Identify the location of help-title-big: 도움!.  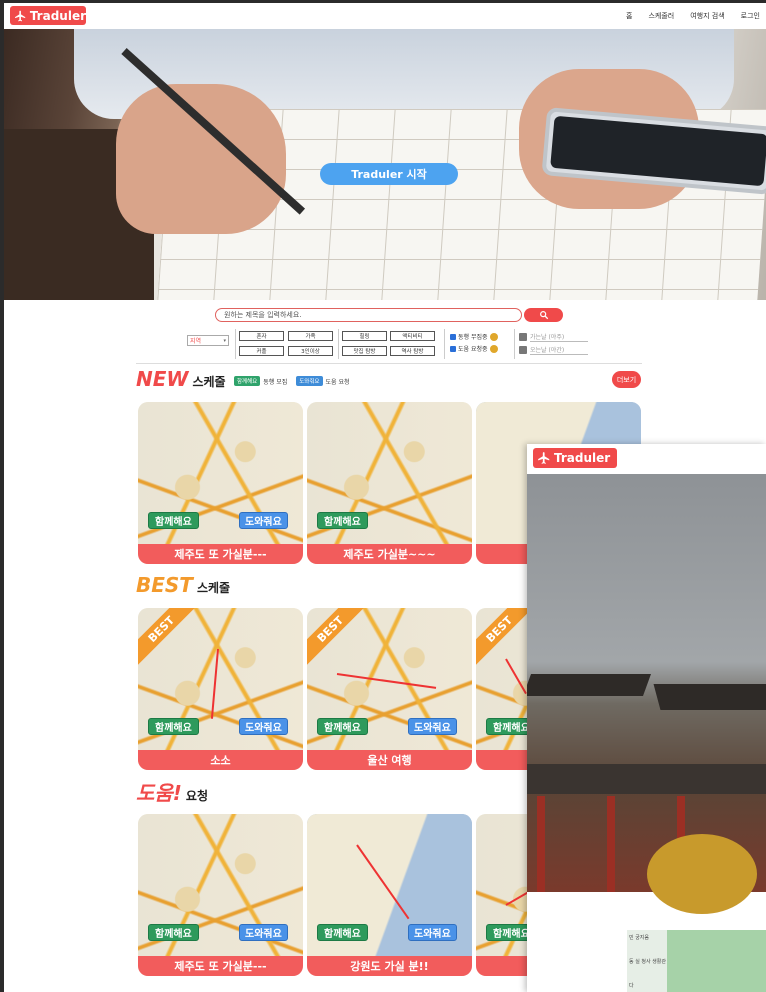
(159, 793).